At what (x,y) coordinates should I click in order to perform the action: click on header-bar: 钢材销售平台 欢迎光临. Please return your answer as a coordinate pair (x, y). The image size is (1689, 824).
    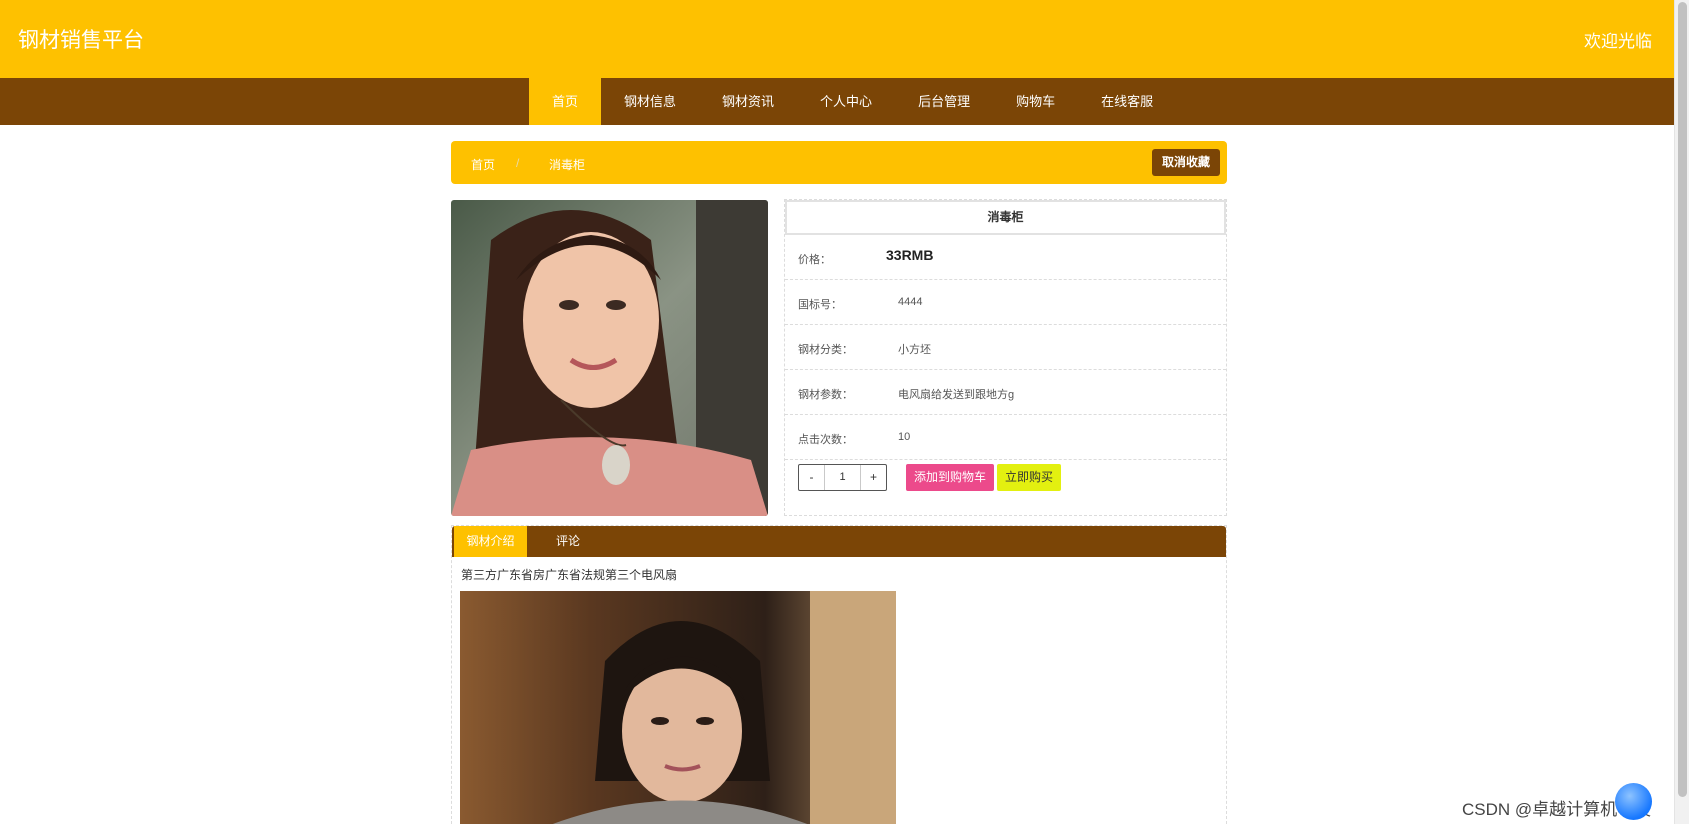
    Looking at the image, I should click on (837, 39).